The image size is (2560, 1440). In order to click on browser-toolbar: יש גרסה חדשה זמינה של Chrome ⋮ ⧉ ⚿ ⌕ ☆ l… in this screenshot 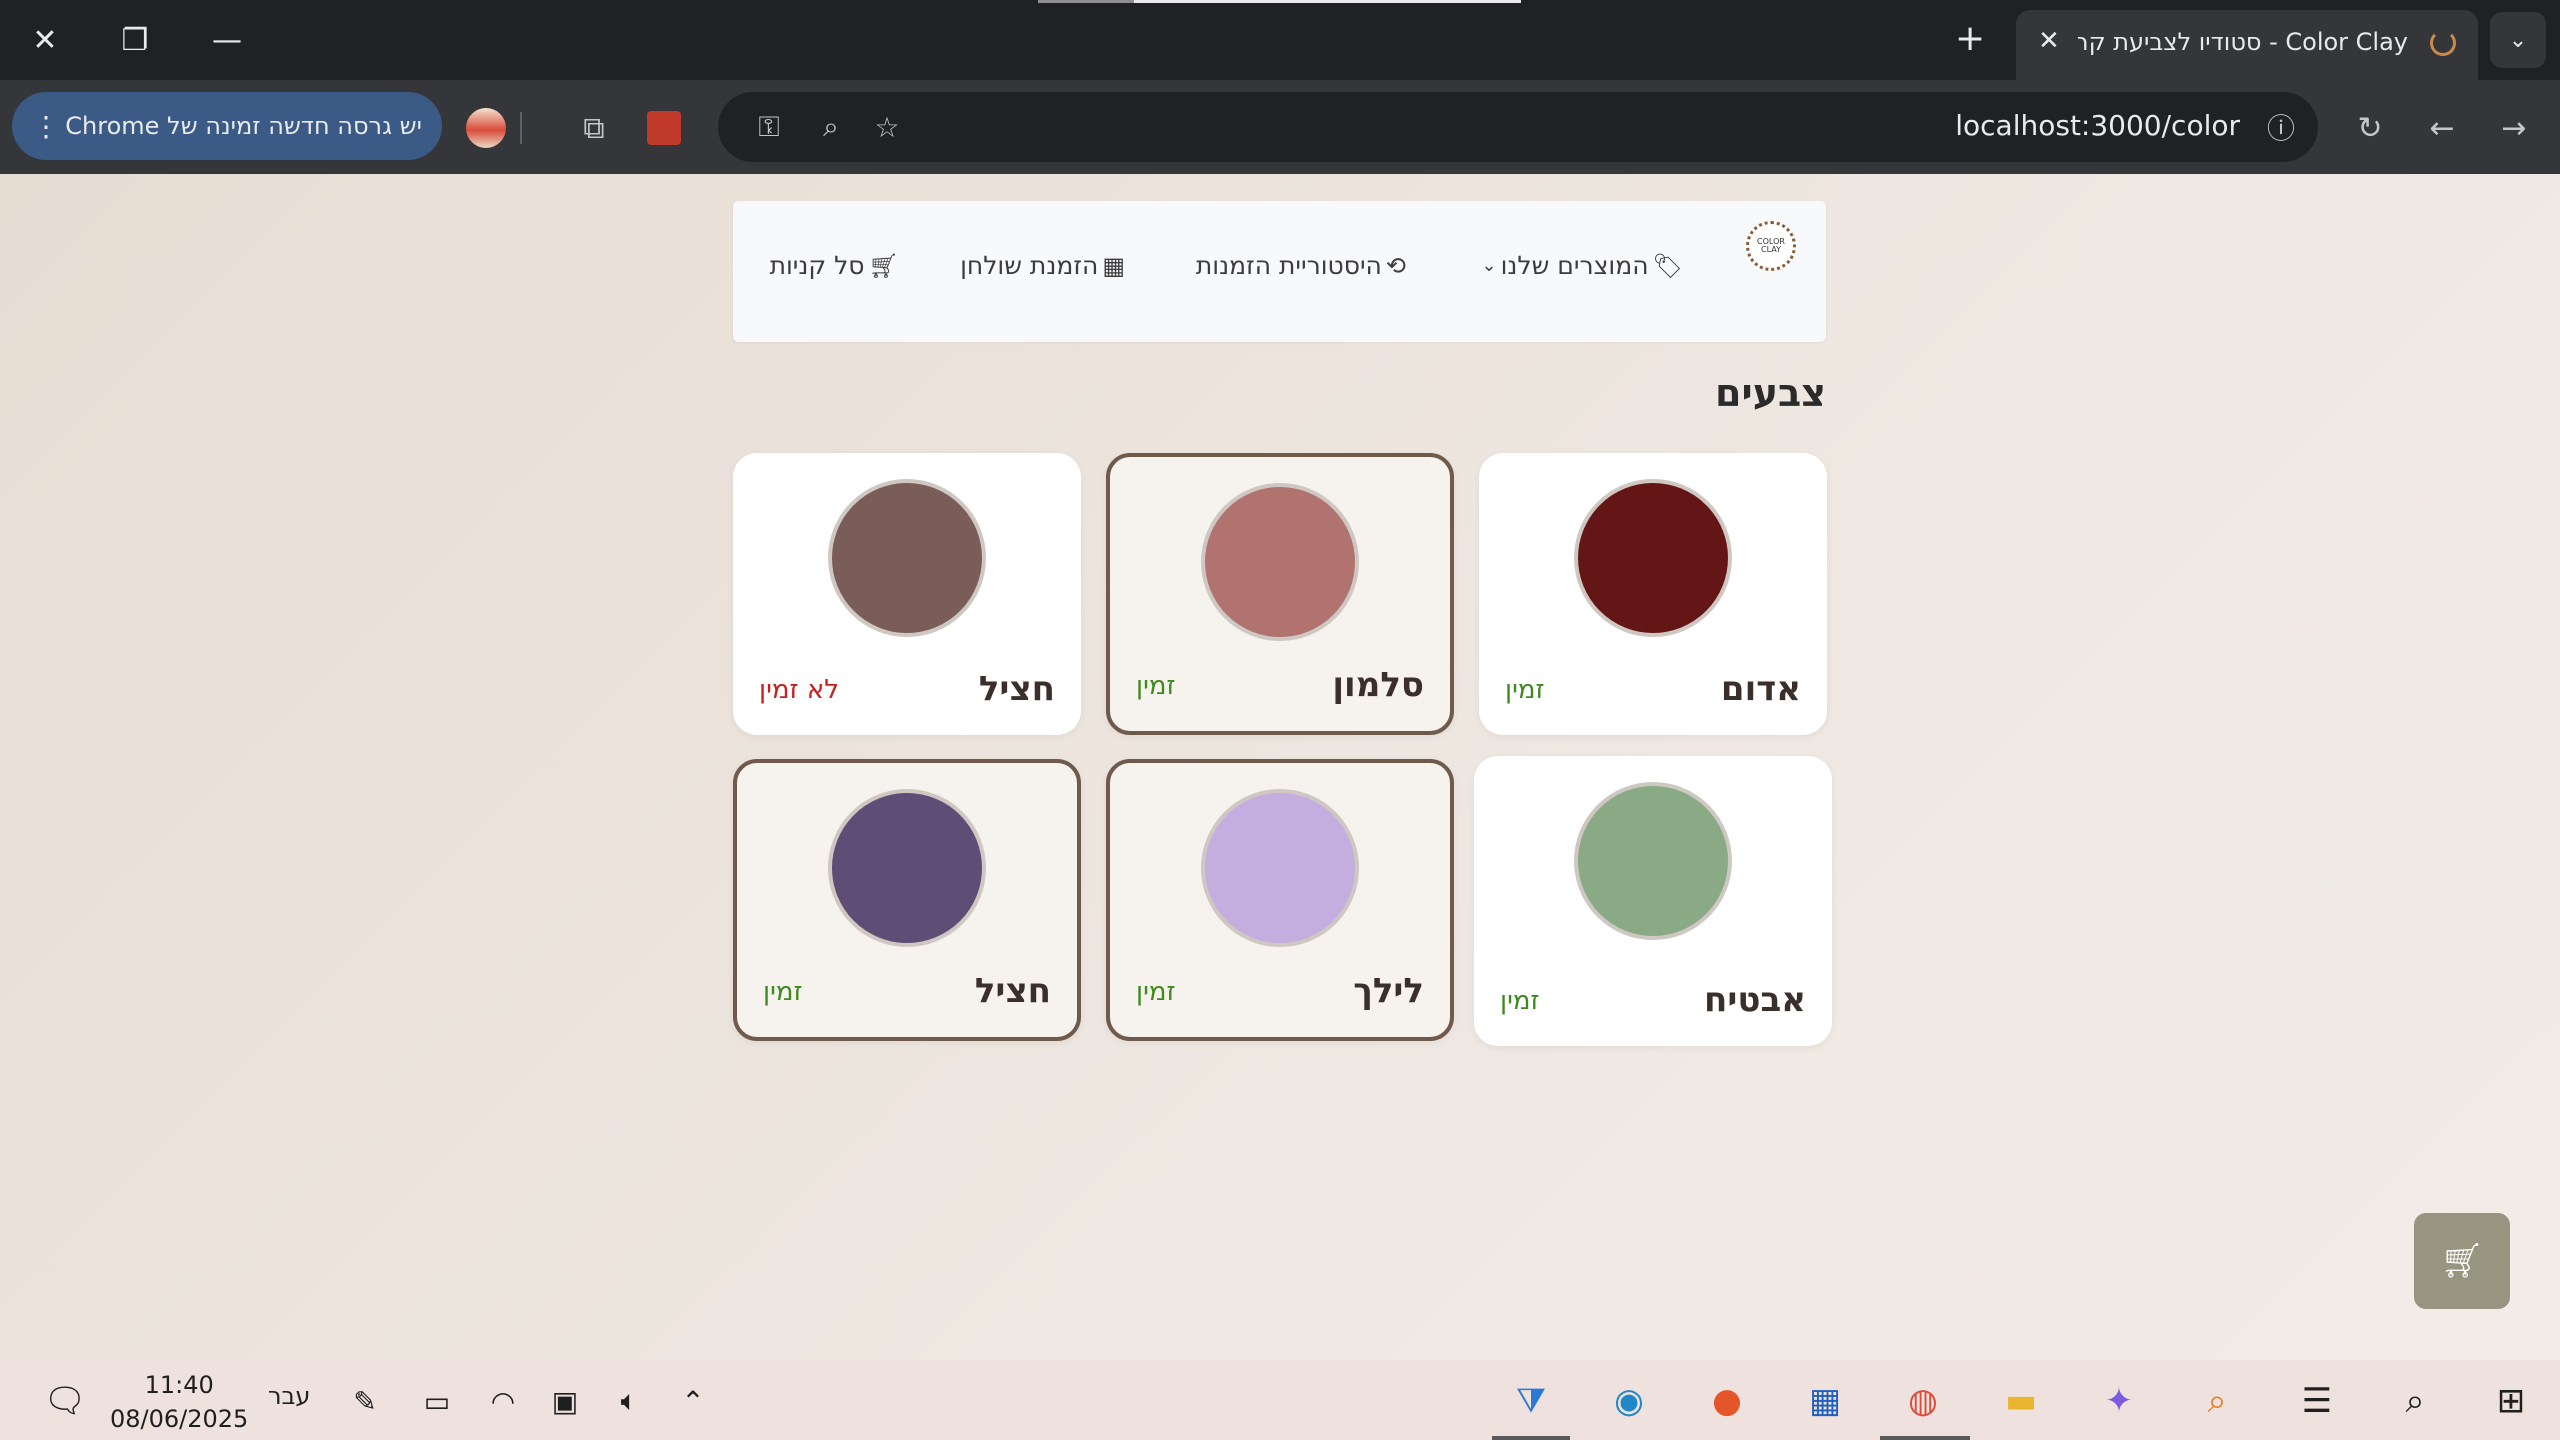, I will do `click(1280, 127)`.